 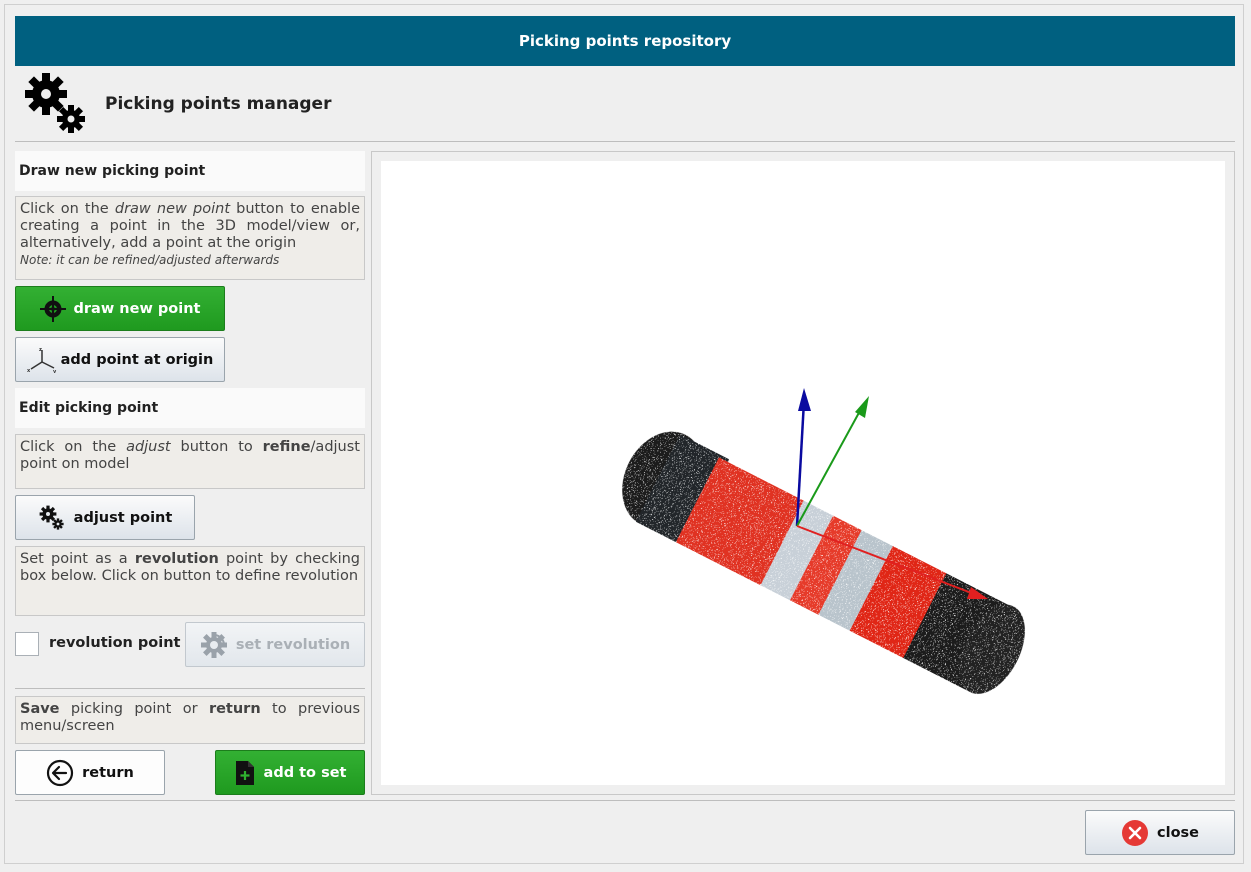 What do you see at coordinates (40, 350) in the screenshot?
I see `svg-text: z` at bounding box center [40, 350].